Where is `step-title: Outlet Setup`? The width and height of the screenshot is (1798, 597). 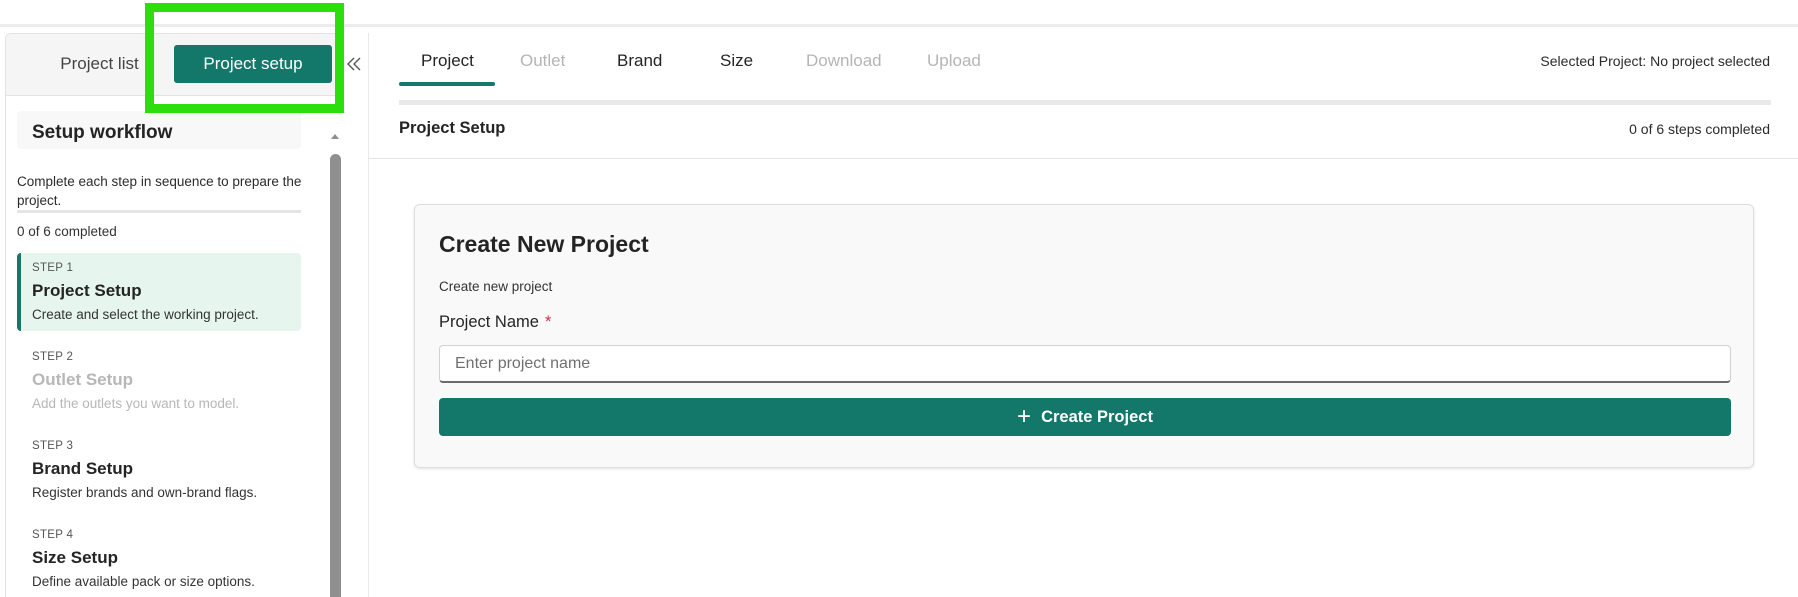
step-title: Outlet Setup is located at coordinates (83, 379).